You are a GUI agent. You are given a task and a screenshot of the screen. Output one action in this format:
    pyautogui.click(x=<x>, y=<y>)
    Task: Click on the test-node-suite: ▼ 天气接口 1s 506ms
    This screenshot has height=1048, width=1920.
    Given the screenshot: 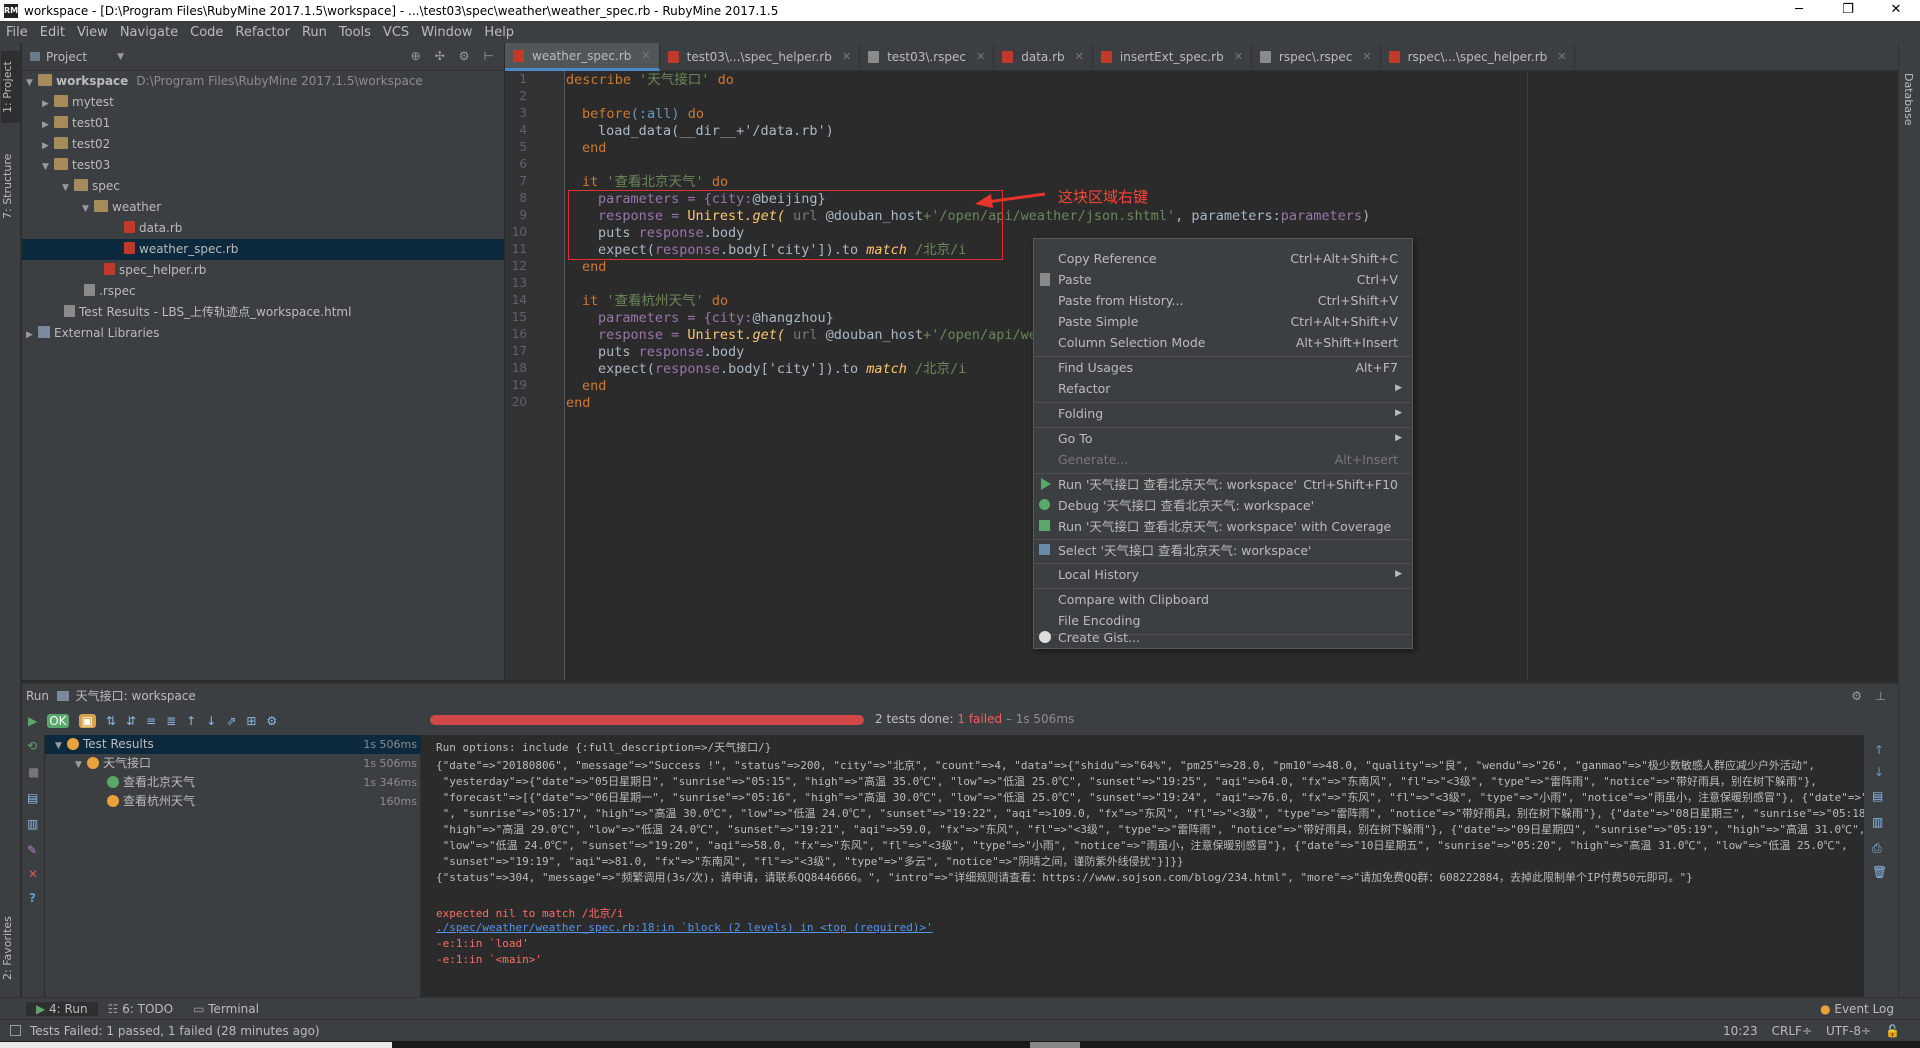 What is the action you would take?
    pyautogui.click(x=233, y=763)
    